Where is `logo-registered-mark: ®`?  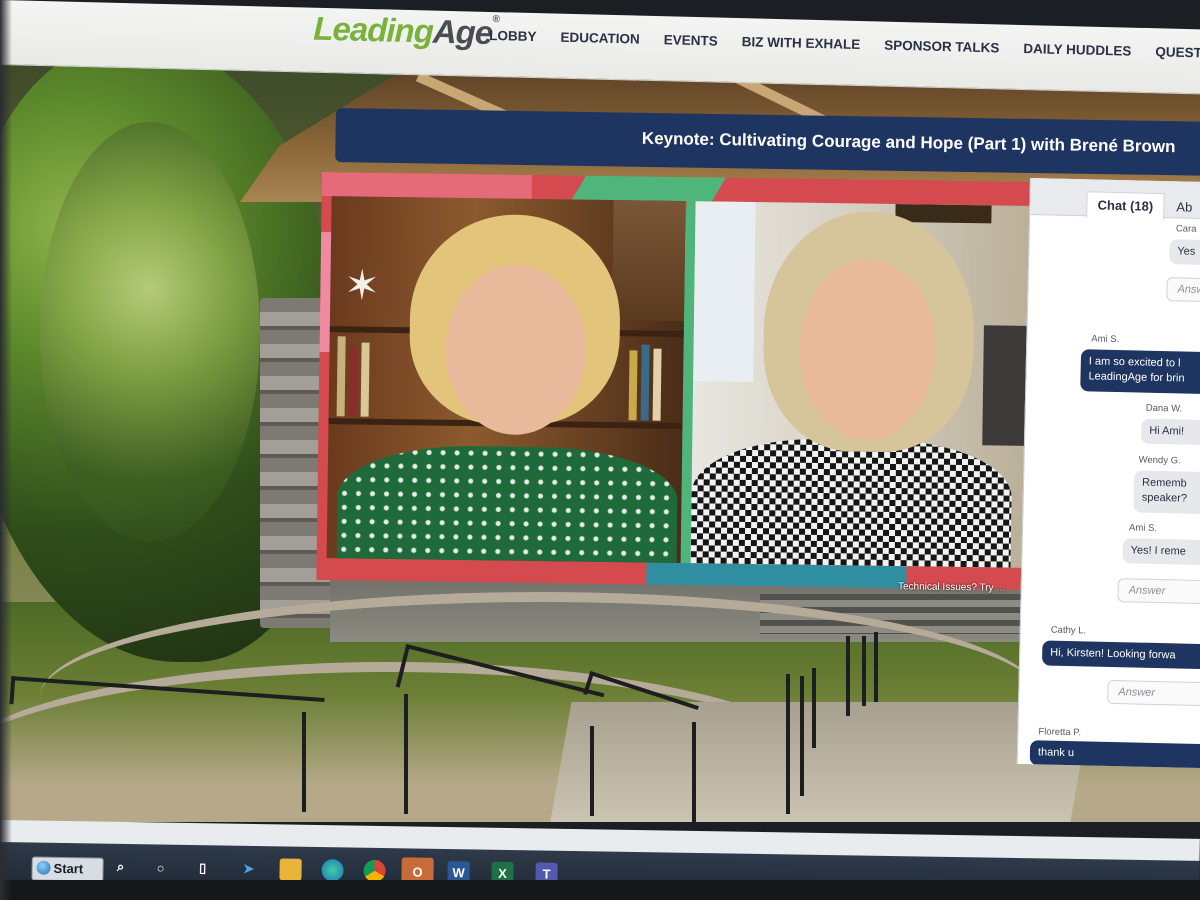
logo-registered-mark: ® is located at coordinates (496, 20).